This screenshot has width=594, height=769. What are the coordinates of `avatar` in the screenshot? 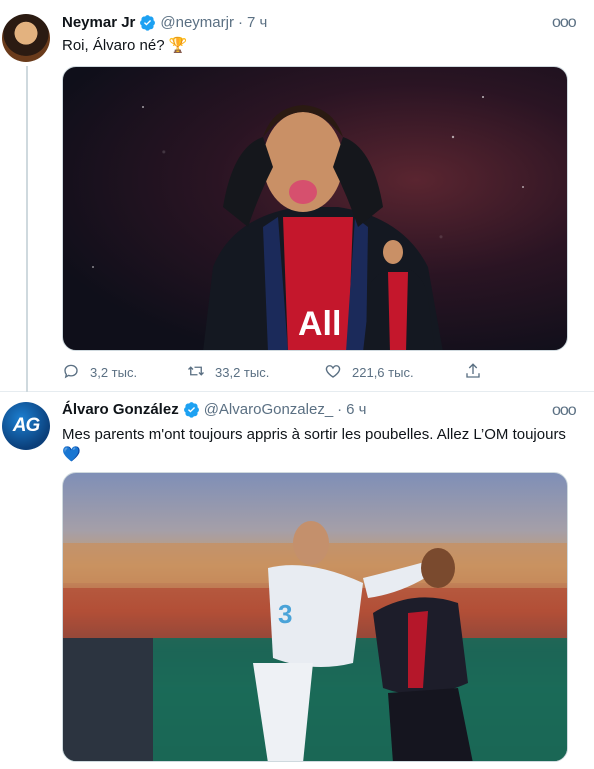 It's located at (26, 38).